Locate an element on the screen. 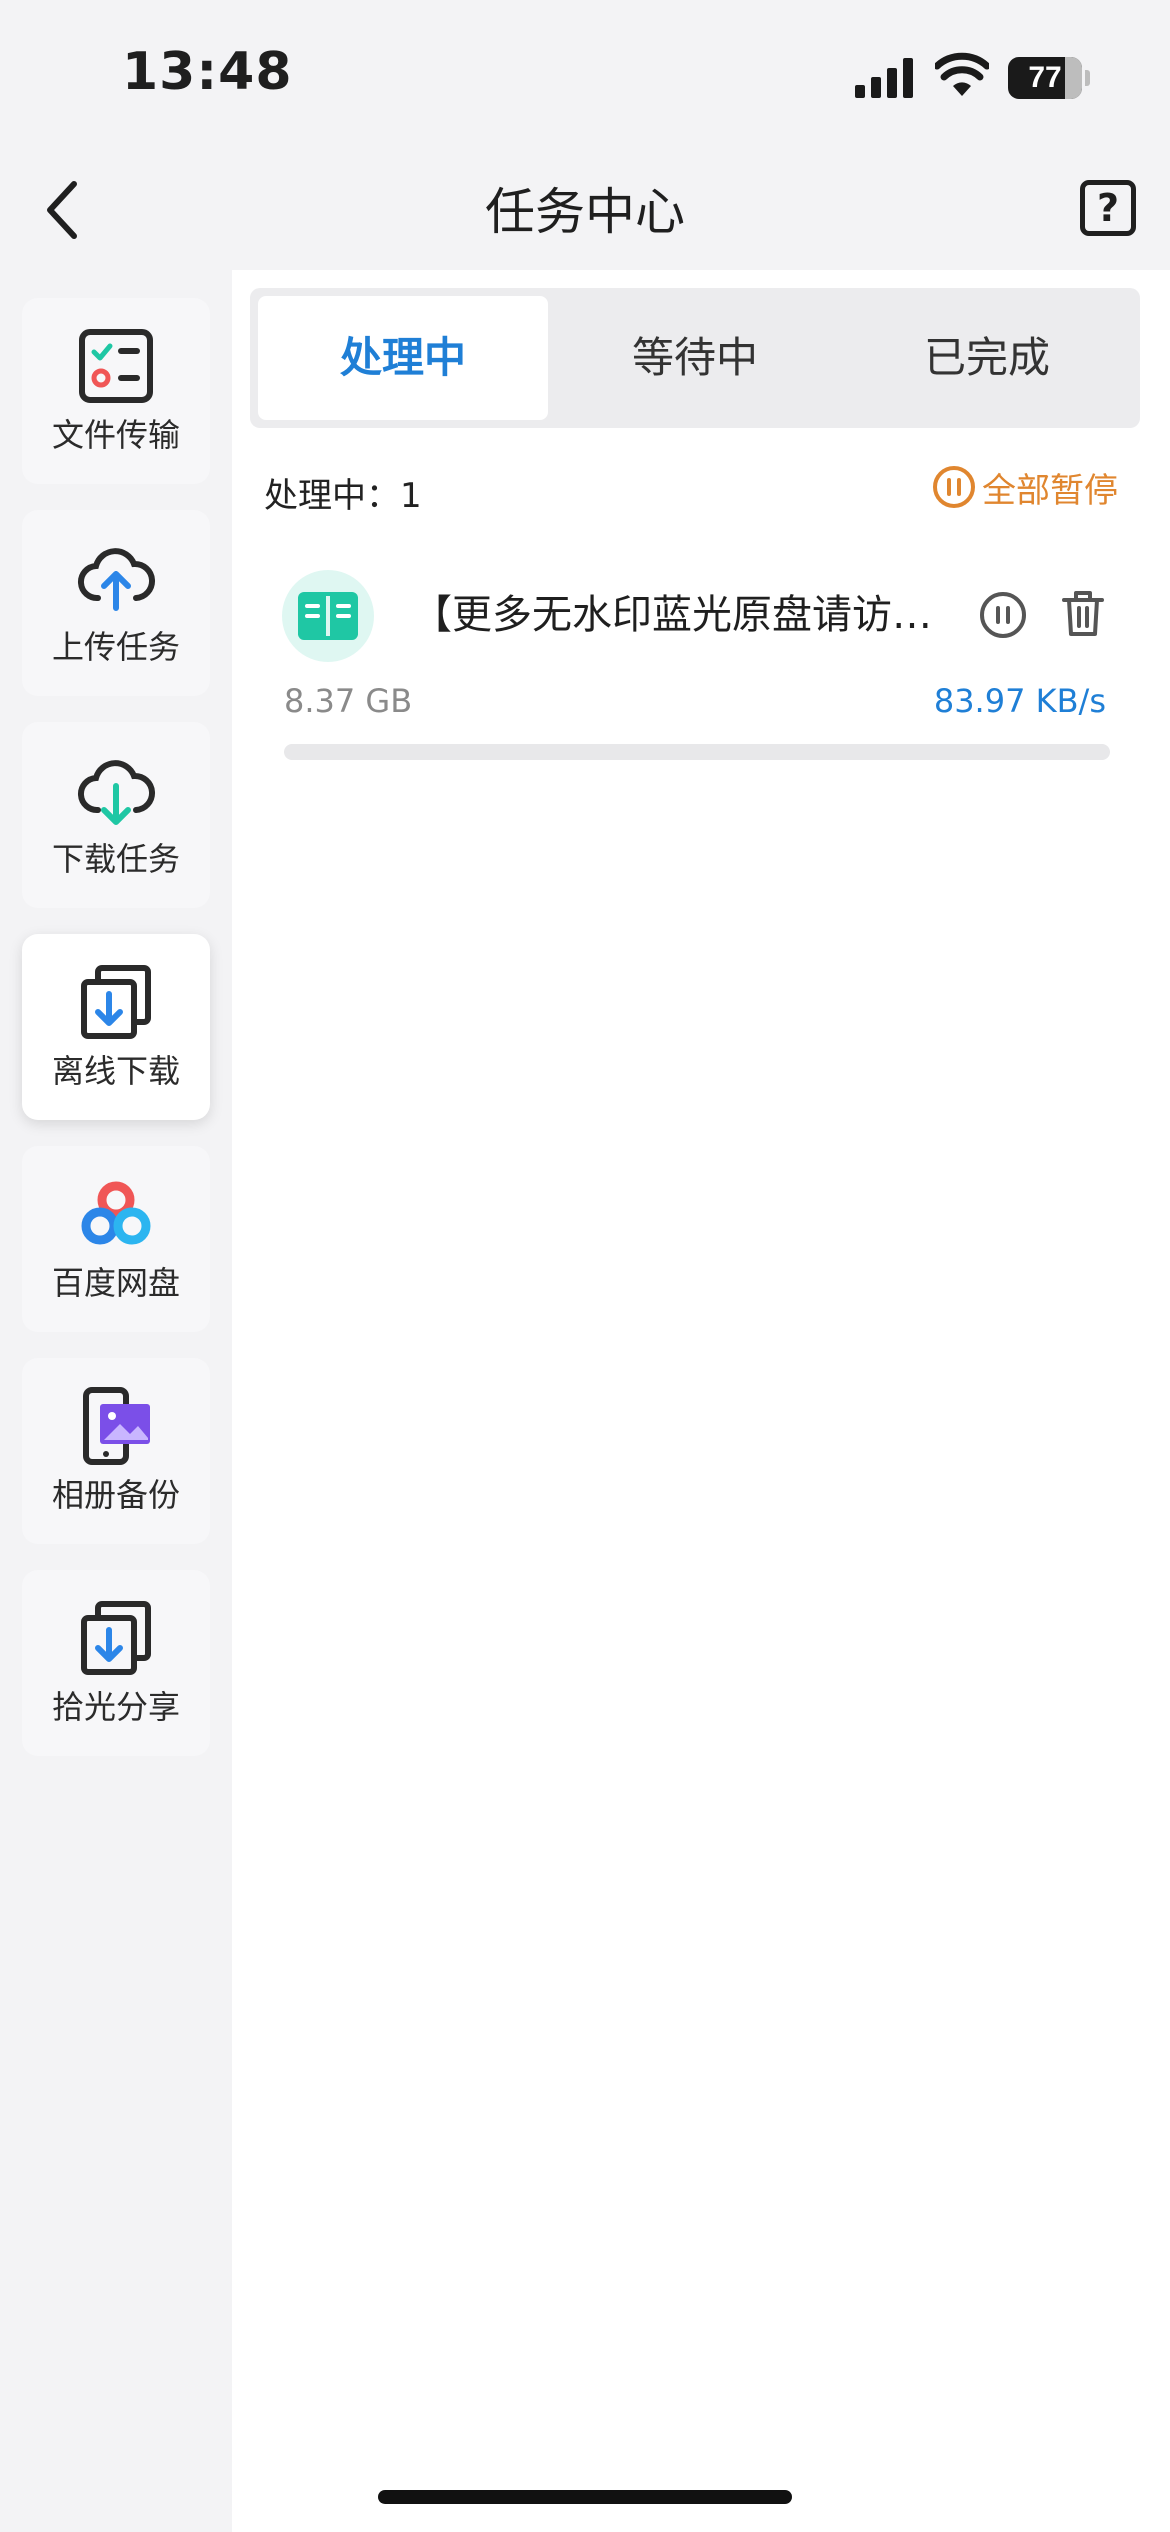 The image size is (1170, 2532). task-progress-bar is located at coordinates (697, 752).